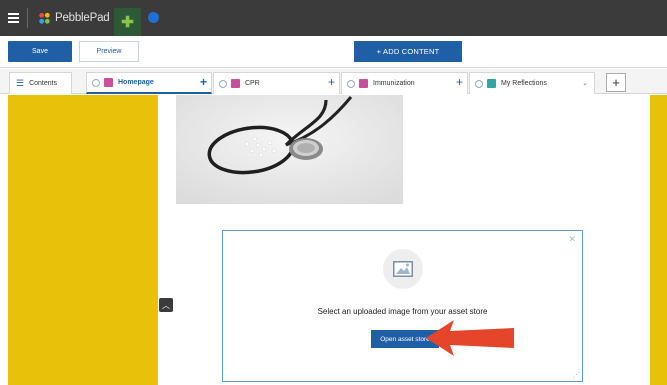 The width and height of the screenshot is (667, 385). I want to click on scroll-up-button: ︿, so click(166, 305).